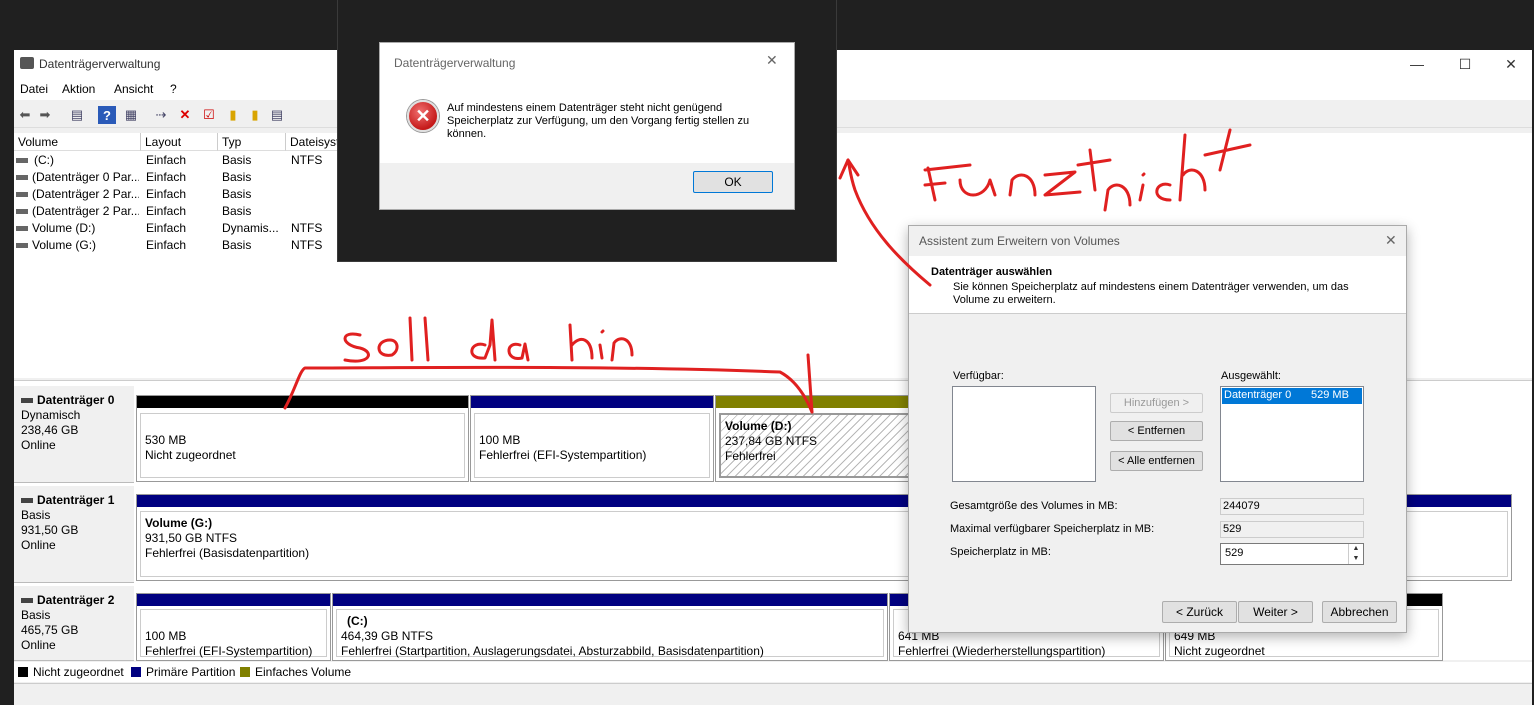 The height and width of the screenshot is (705, 1534). Describe the element at coordinates (252, 142) in the screenshot. I see `col-typ: Typ` at that location.